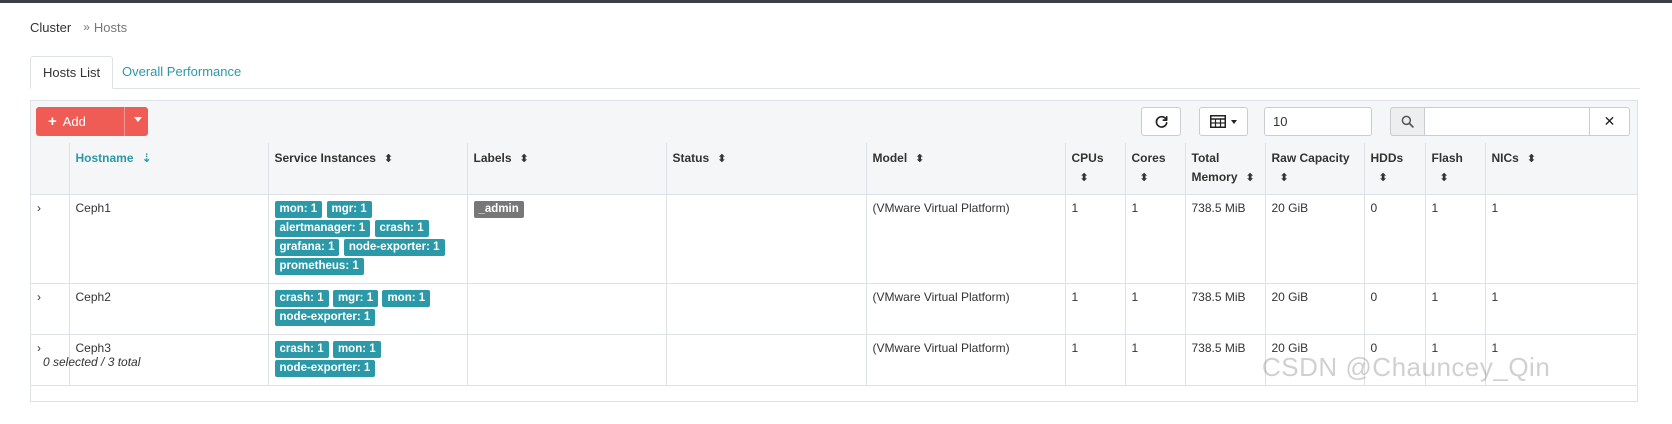 The height and width of the screenshot is (424, 1672). What do you see at coordinates (1315, 169) in the screenshot?
I see `header-raw-capacity: Raw Capacity⬍` at bounding box center [1315, 169].